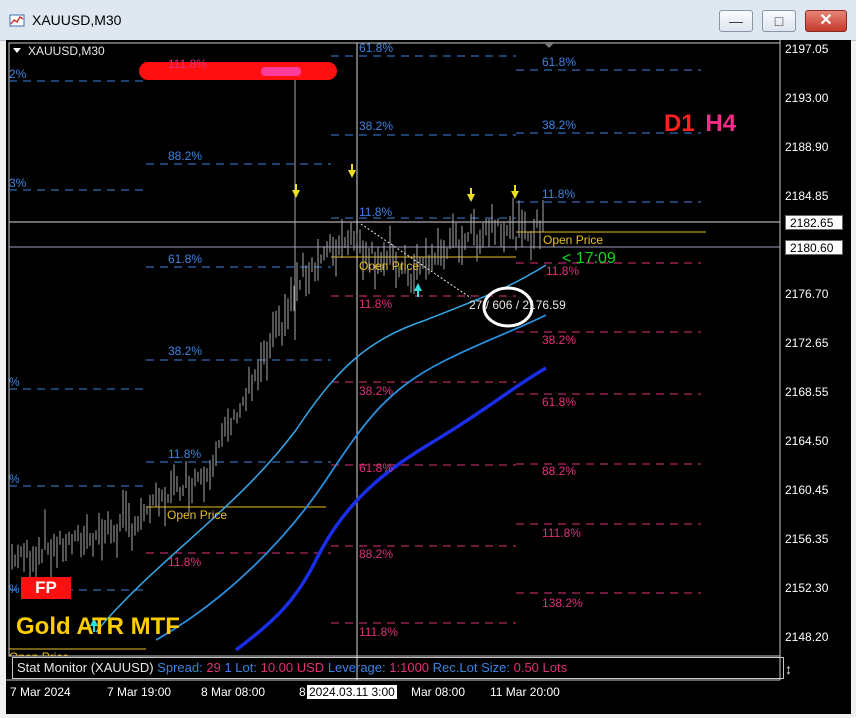 This screenshot has height=718, width=856. Describe the element at coordinates (185, 259) in the screenshot. I see `fib-label-a: 61.8%` at that location.